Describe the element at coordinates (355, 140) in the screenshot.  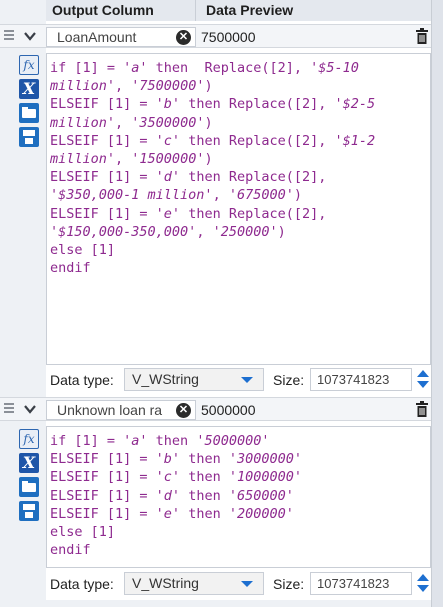
I see `code-string: '$1-2` at that location.